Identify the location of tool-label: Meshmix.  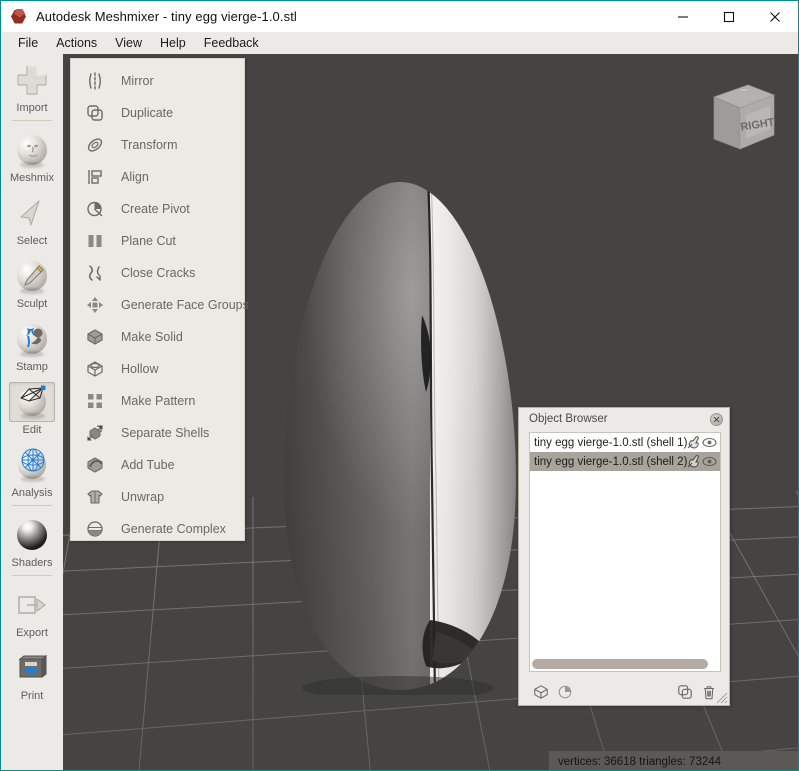
(31, 178).